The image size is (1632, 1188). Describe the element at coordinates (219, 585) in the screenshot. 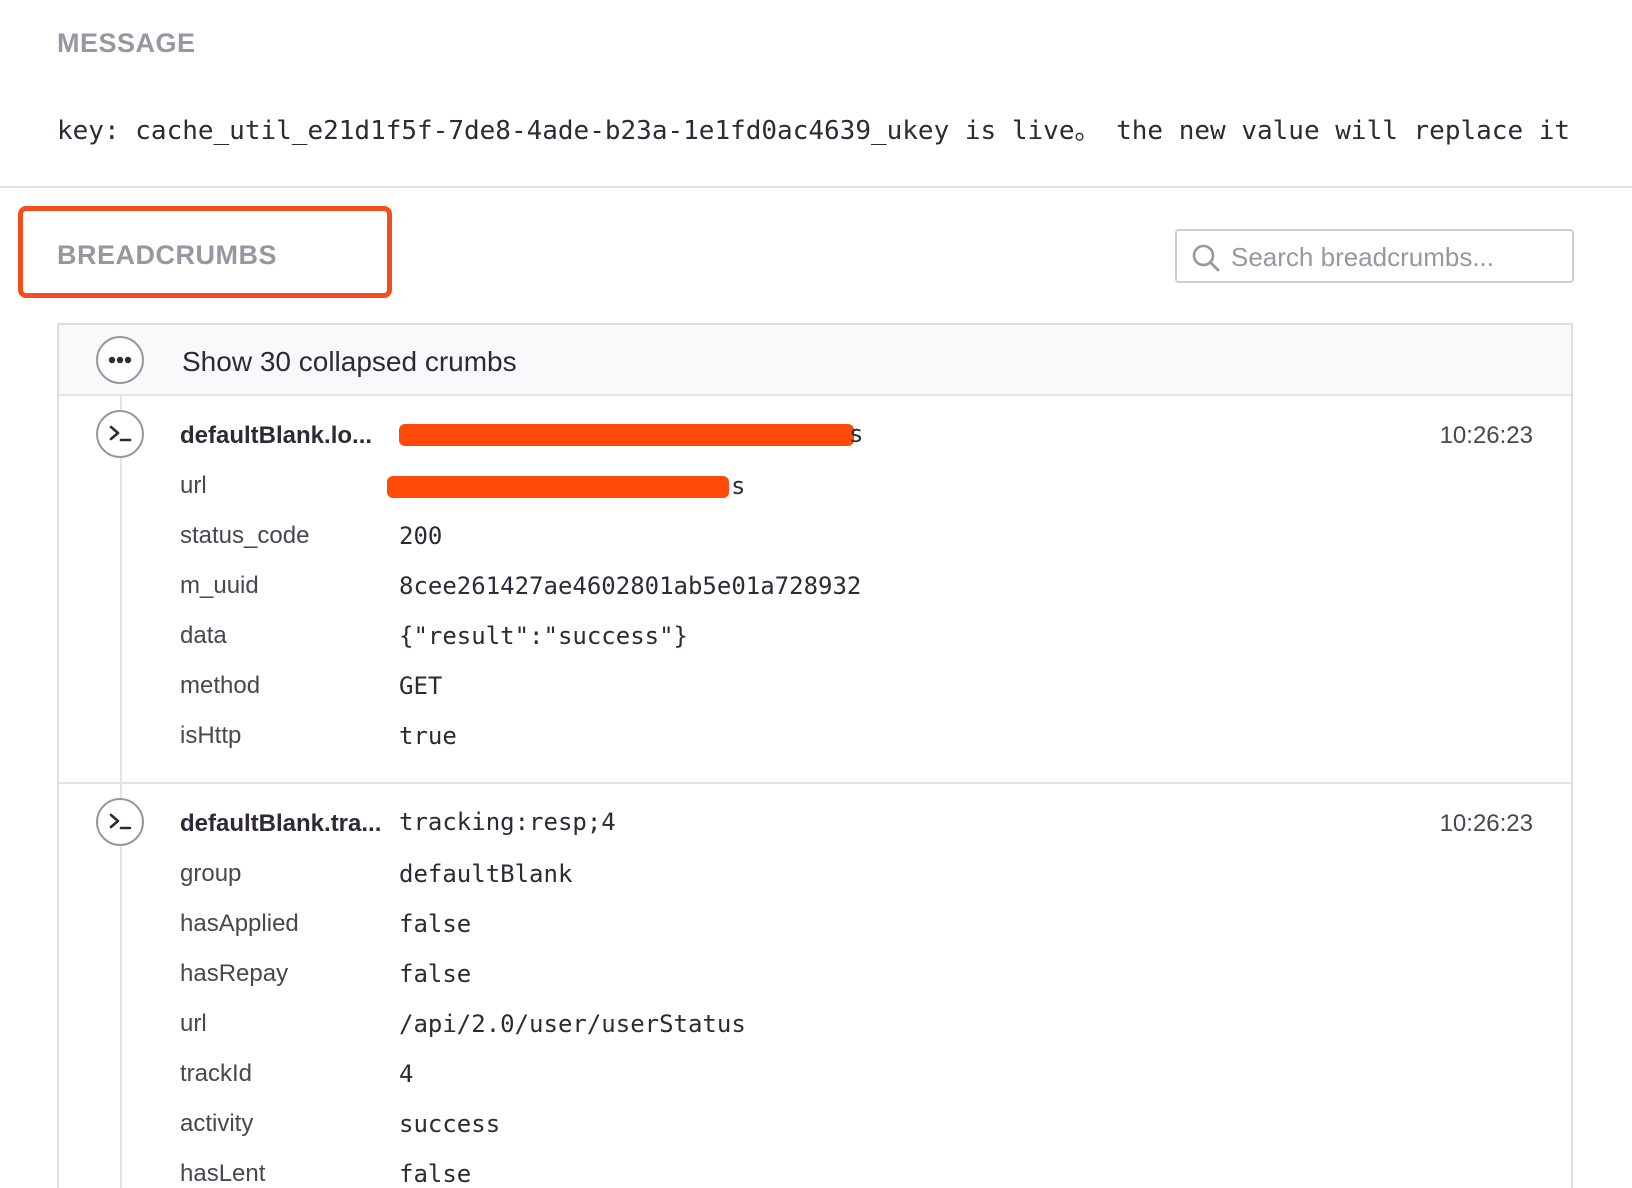

I see `field-key: m_uuid` at that location.